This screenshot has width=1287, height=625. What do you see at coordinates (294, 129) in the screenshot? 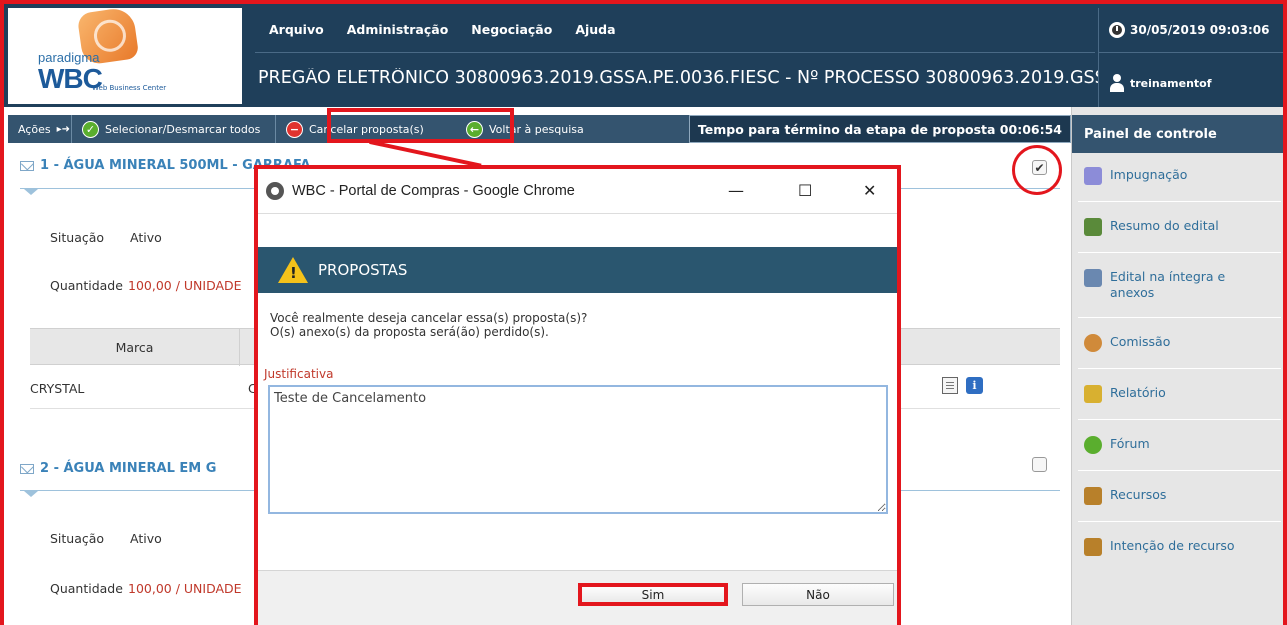
I see `minus-circle-icon: −` at bounding box center [294, 129].